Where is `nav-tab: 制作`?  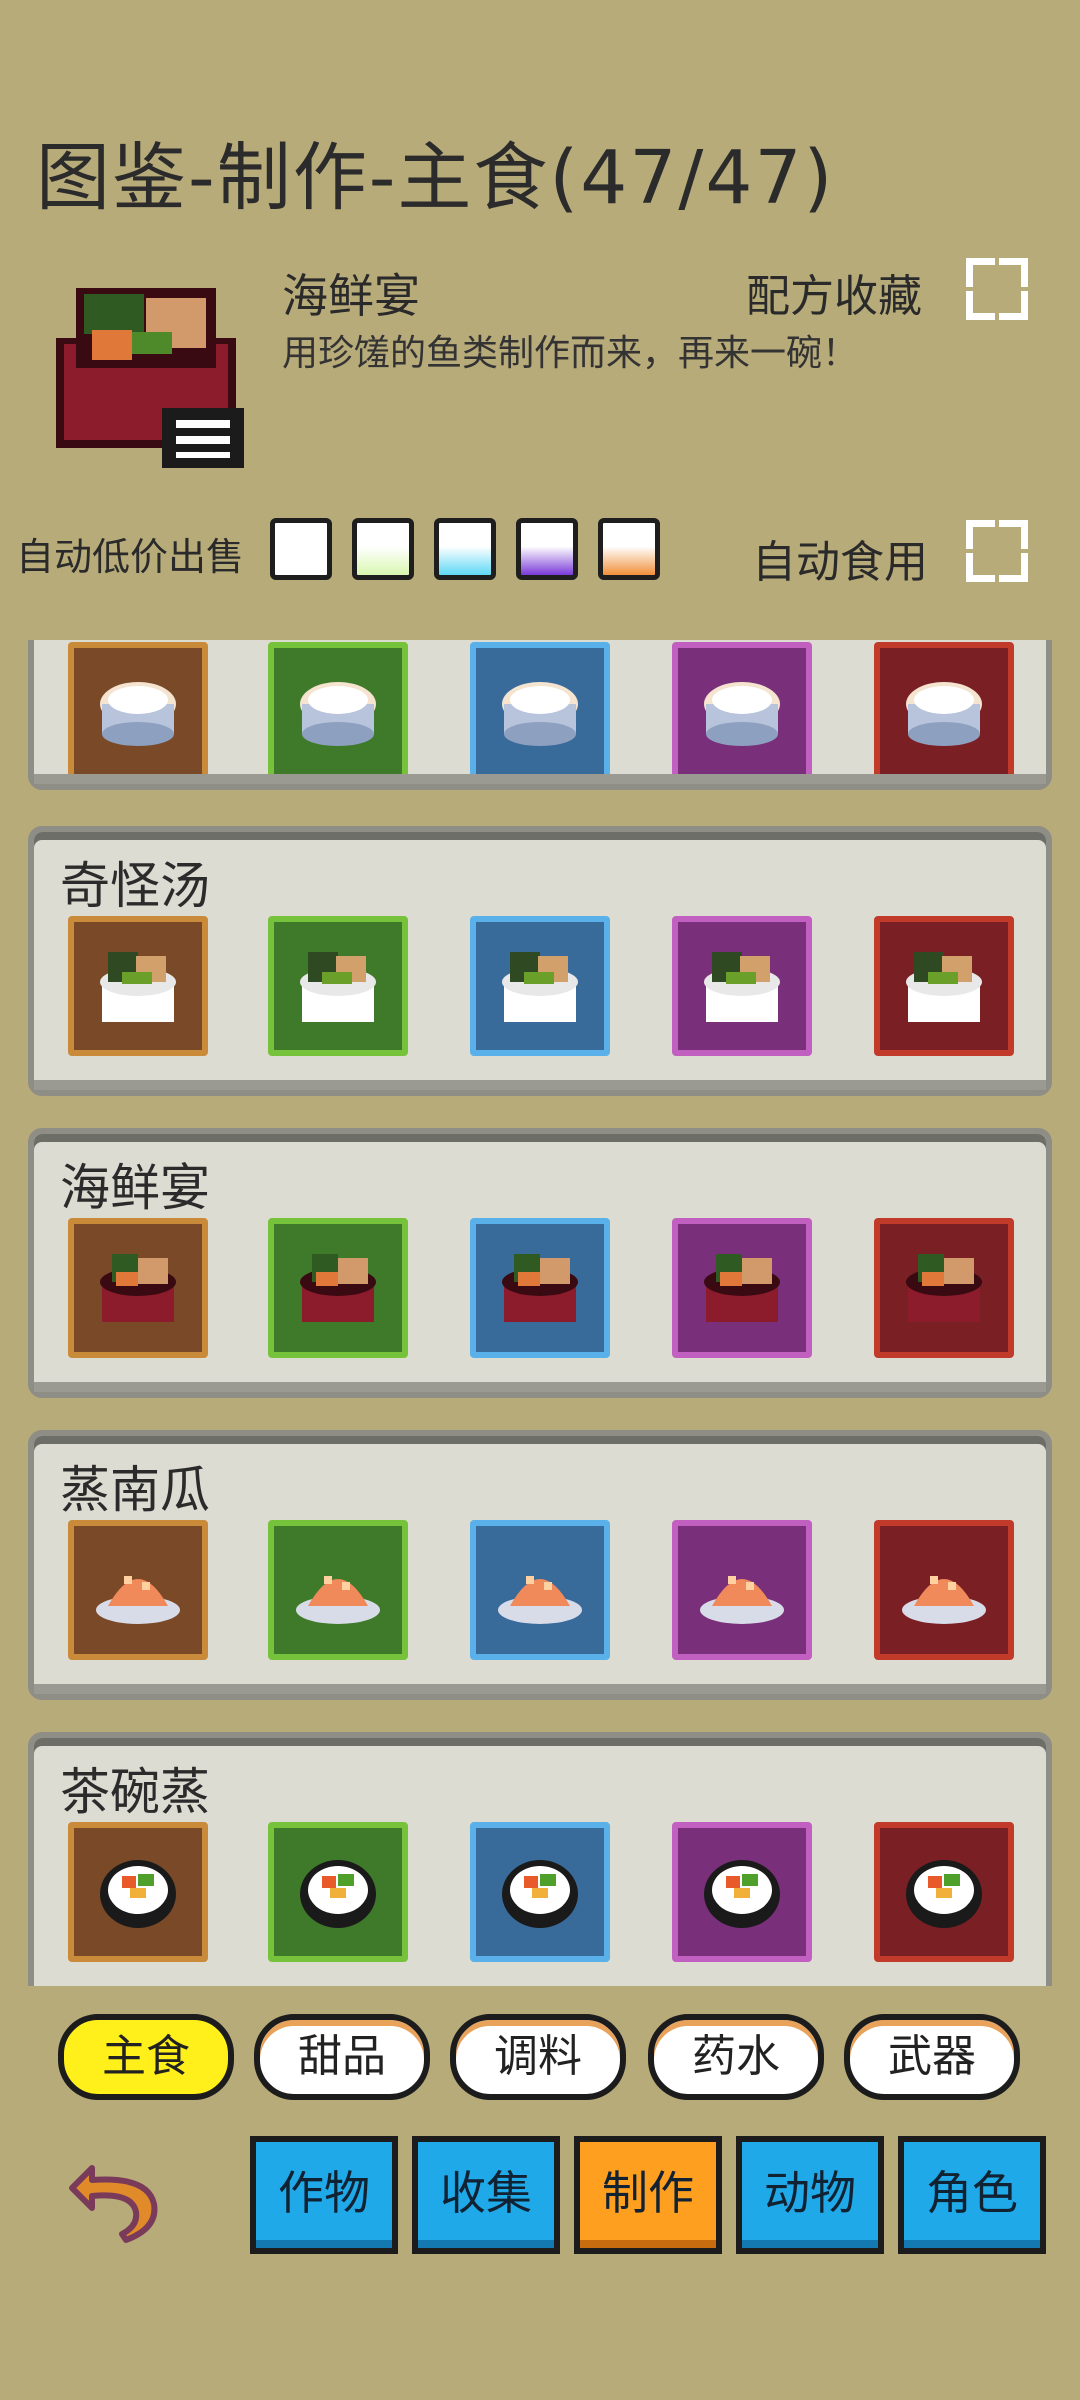
nav-tab: 制作 is located at coordinates (648, 2195).